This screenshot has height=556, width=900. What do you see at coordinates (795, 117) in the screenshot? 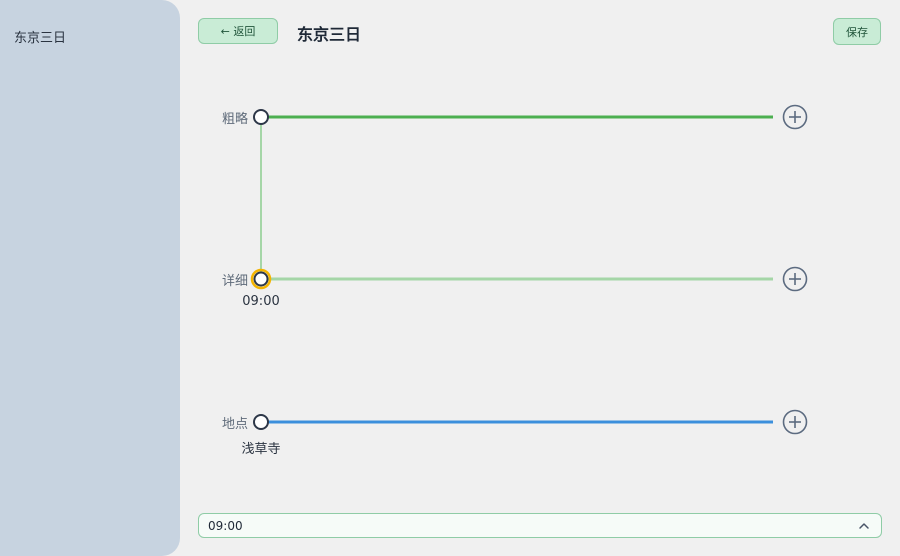
I see `add-node-rough-icon` at bounding box center [795, 117].